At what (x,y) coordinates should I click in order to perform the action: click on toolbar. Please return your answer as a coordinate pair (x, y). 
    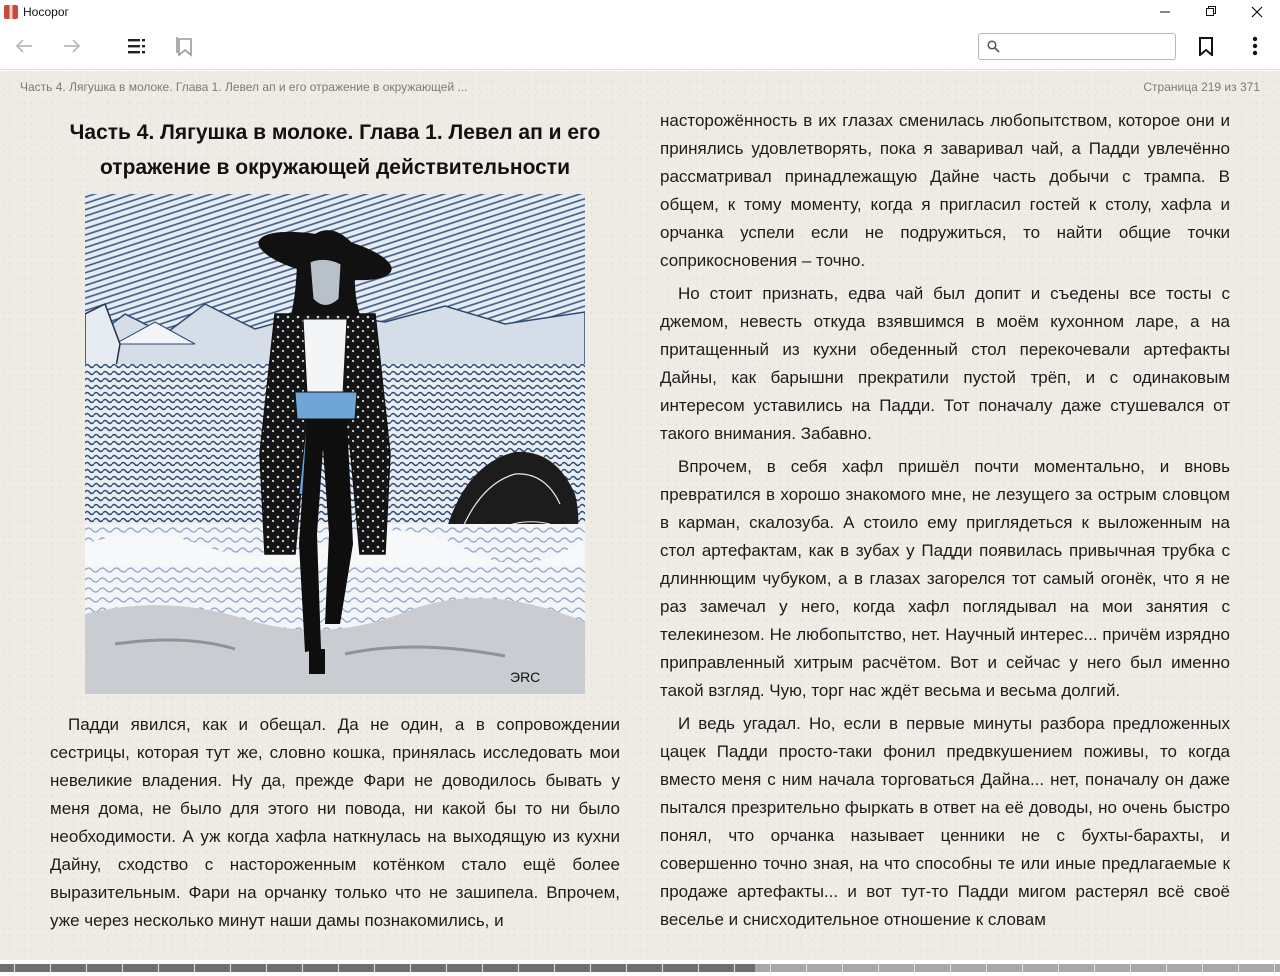
    Looking at the image, I should click on (640, 46).